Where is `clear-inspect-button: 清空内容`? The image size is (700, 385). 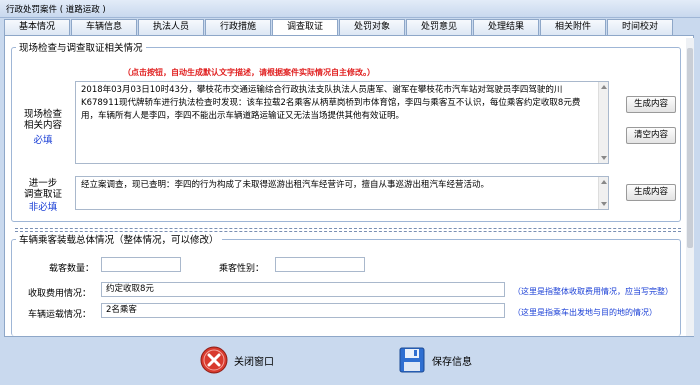 clear-inspect-button: 清空内容 is located at coordinates (651, 135).